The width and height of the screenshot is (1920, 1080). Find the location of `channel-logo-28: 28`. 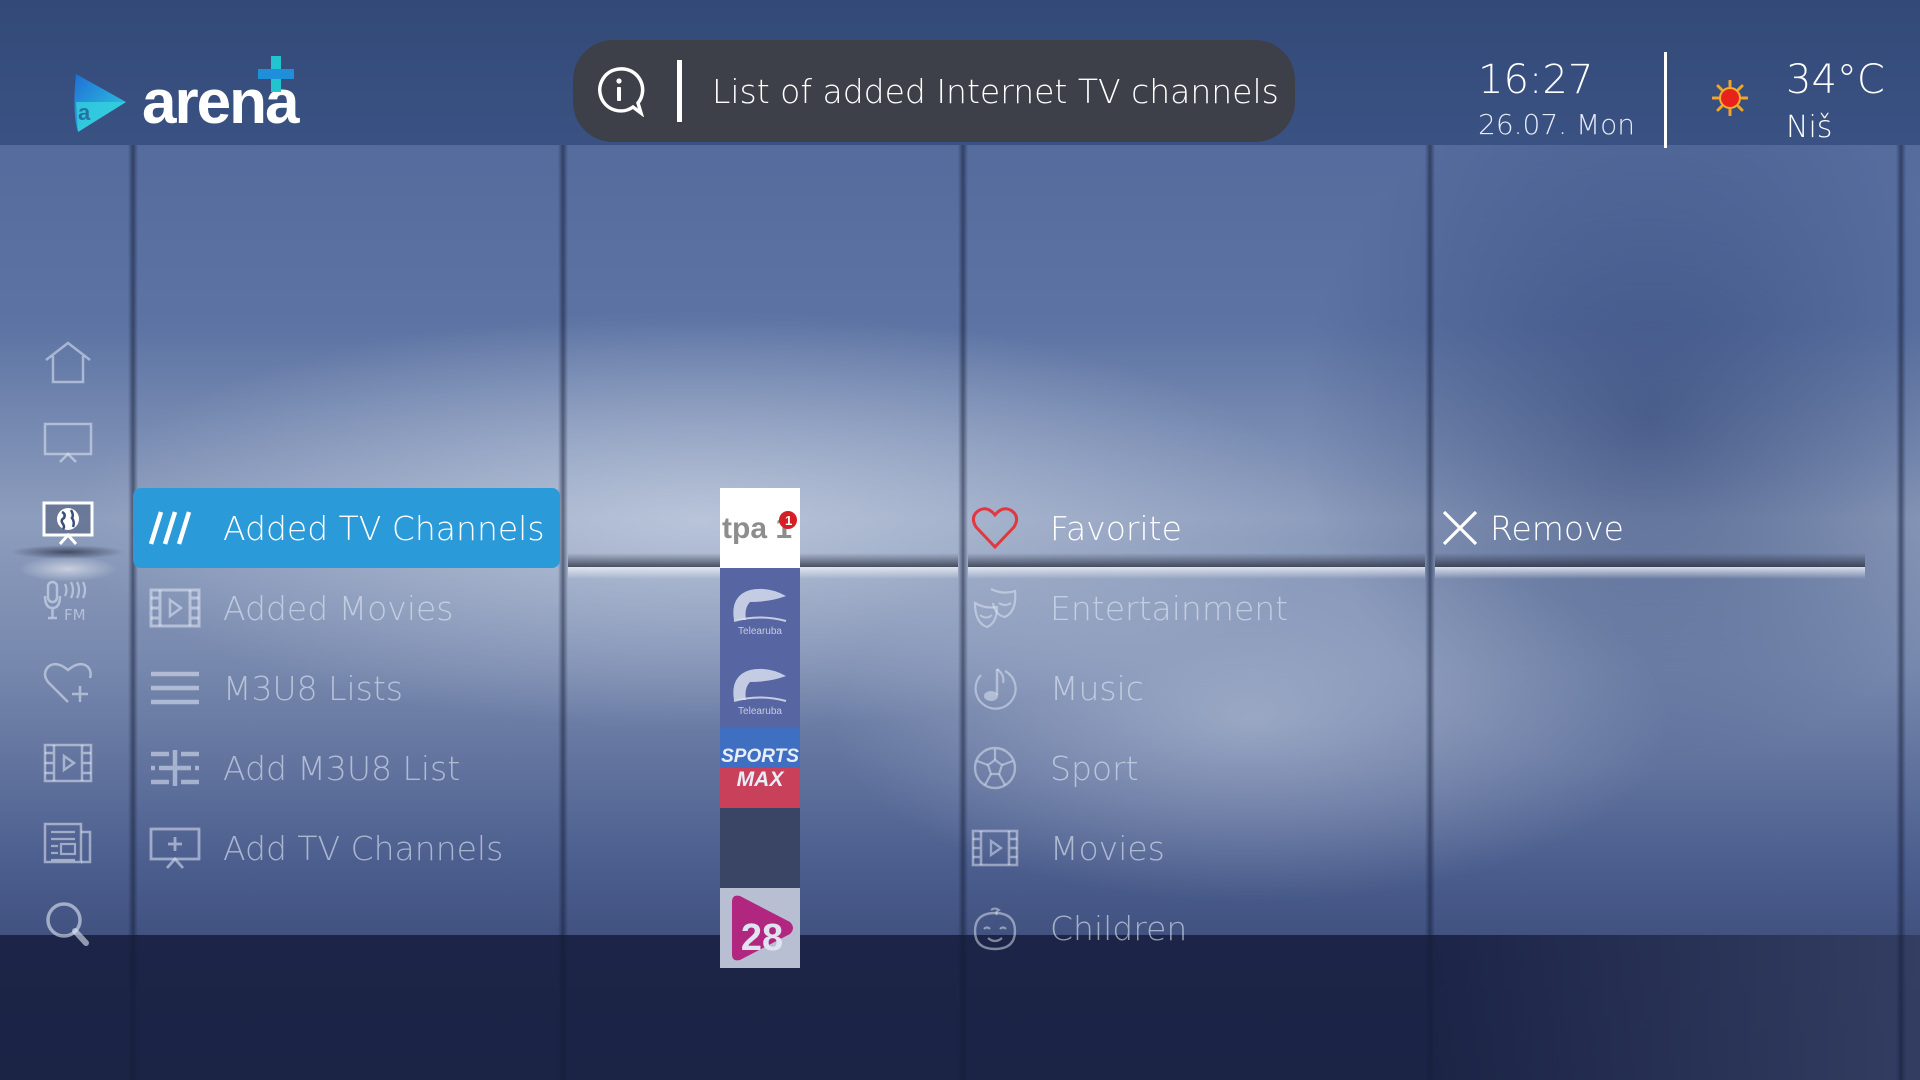

channel-logo-28: 28 is located at coordinates (760, 928).